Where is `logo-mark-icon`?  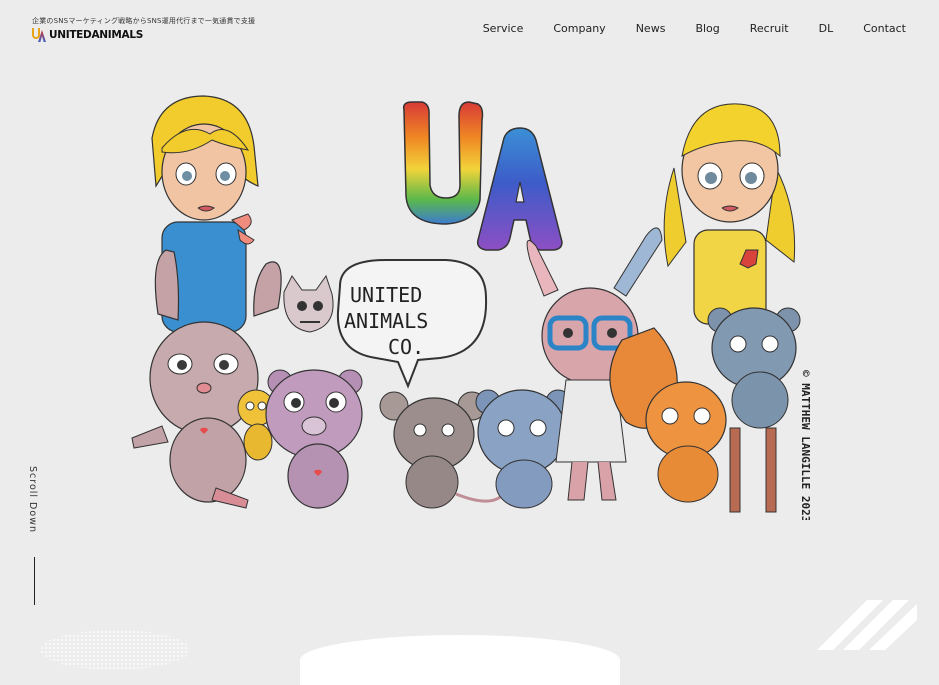 logo-mark-icon is located at coordinates (39, 35).